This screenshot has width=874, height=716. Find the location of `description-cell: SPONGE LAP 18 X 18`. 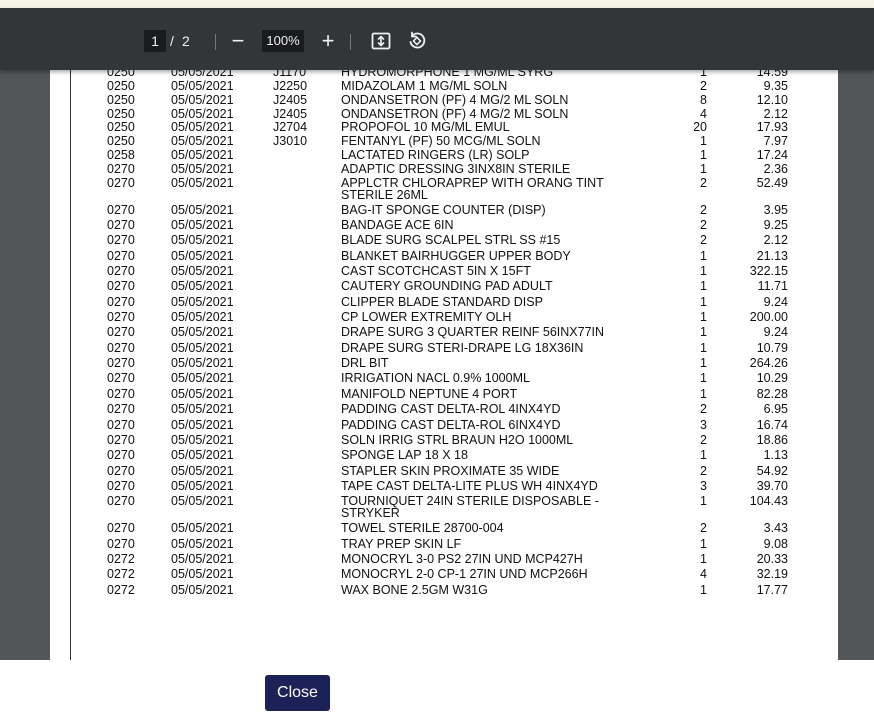

description-cell: SPONGE LAP 18 X 18 is located at coordinates (404, 455).